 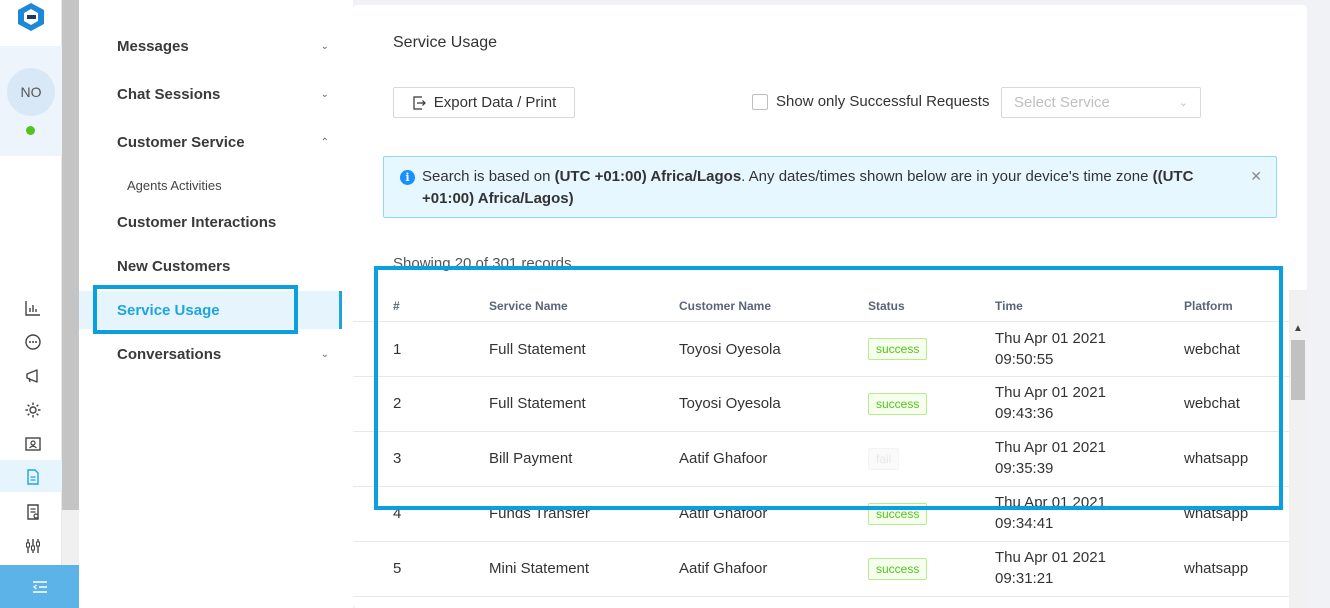 What do you see at coordinates (33, 410) in the screenshot?
I see `gear-icon` at bounding box center [33, 410].